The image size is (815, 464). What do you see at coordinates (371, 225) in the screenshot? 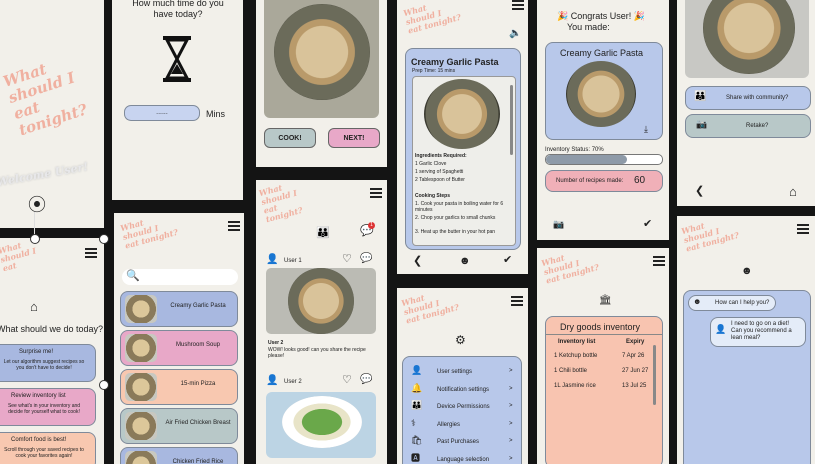
I see `notification-badge: 1` at bounding box center [371, 225].